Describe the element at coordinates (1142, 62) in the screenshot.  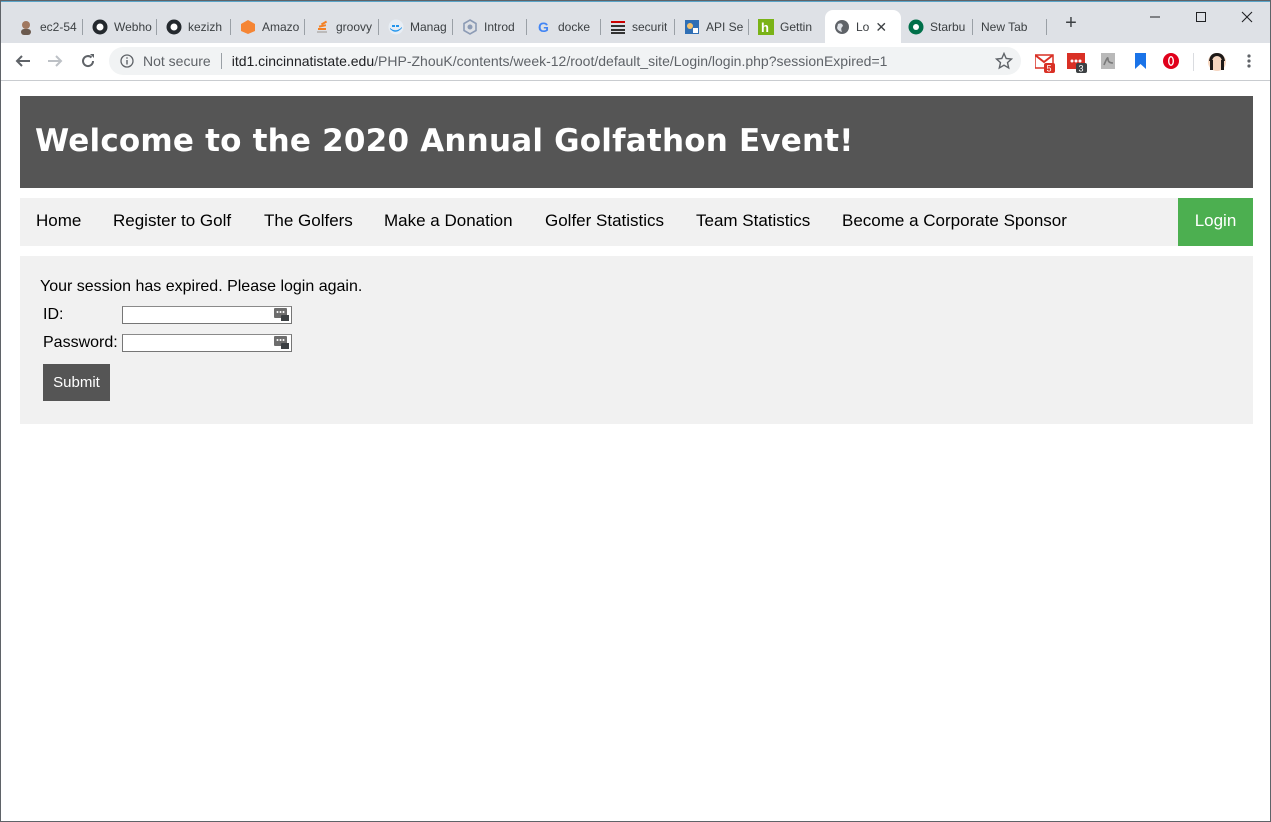
I see `bookmark-extension-icon` at that location.